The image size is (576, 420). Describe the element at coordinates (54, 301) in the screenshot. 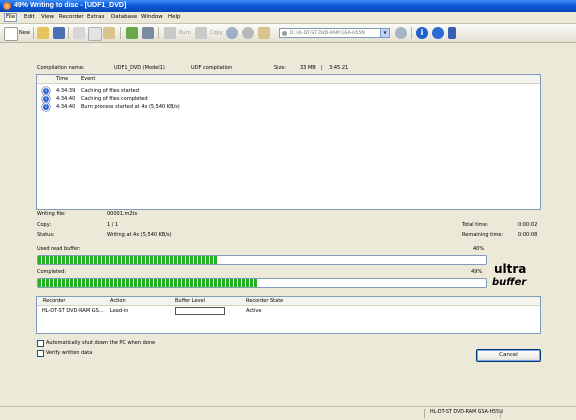

I see `col-recorder: Recorder` at that location.